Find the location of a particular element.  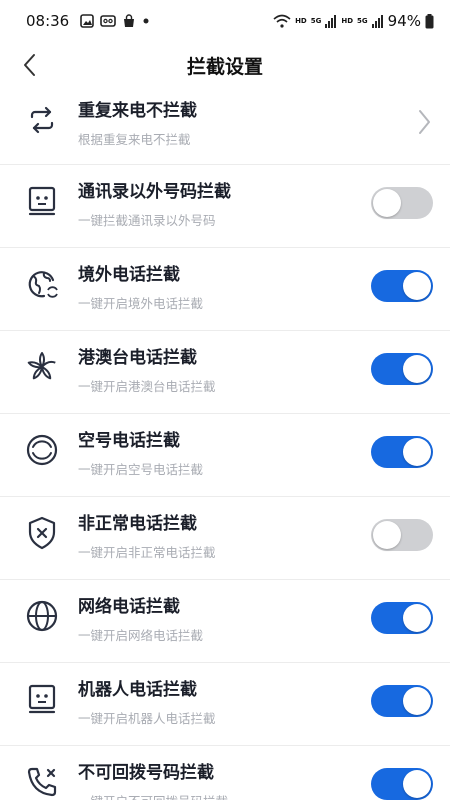

setting-abnormal: 非正常电话拦截 一键开启非正常电话拦截 is located at coordinates (225, 538).